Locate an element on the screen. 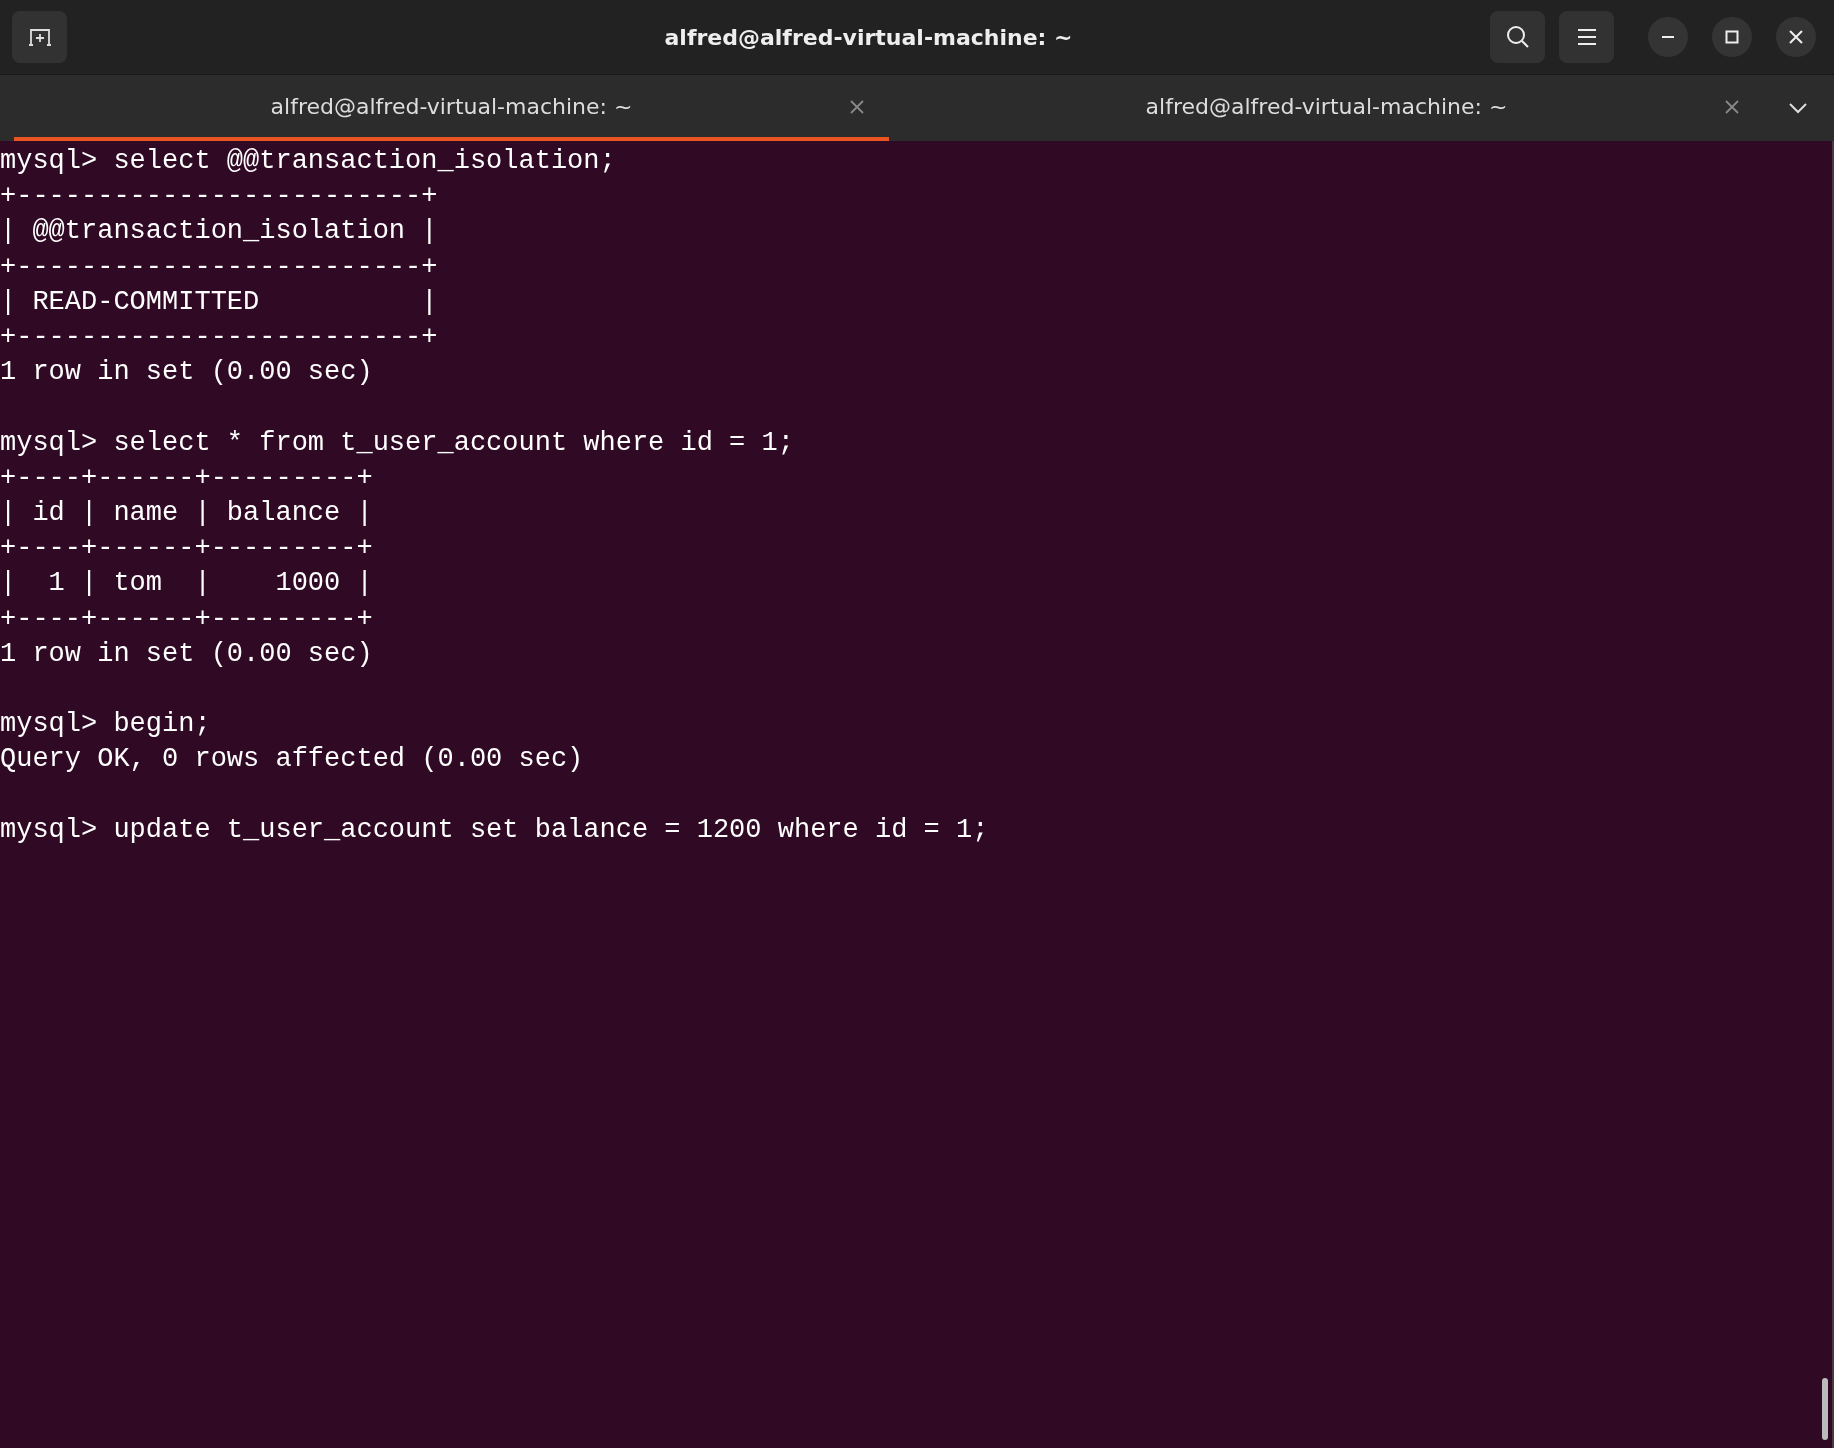 Image resolution: width=1834 pixels, height=1448 pixels. terminal-line: mysql> select @@transaction_isolation; is located at coordinates (308, 161).